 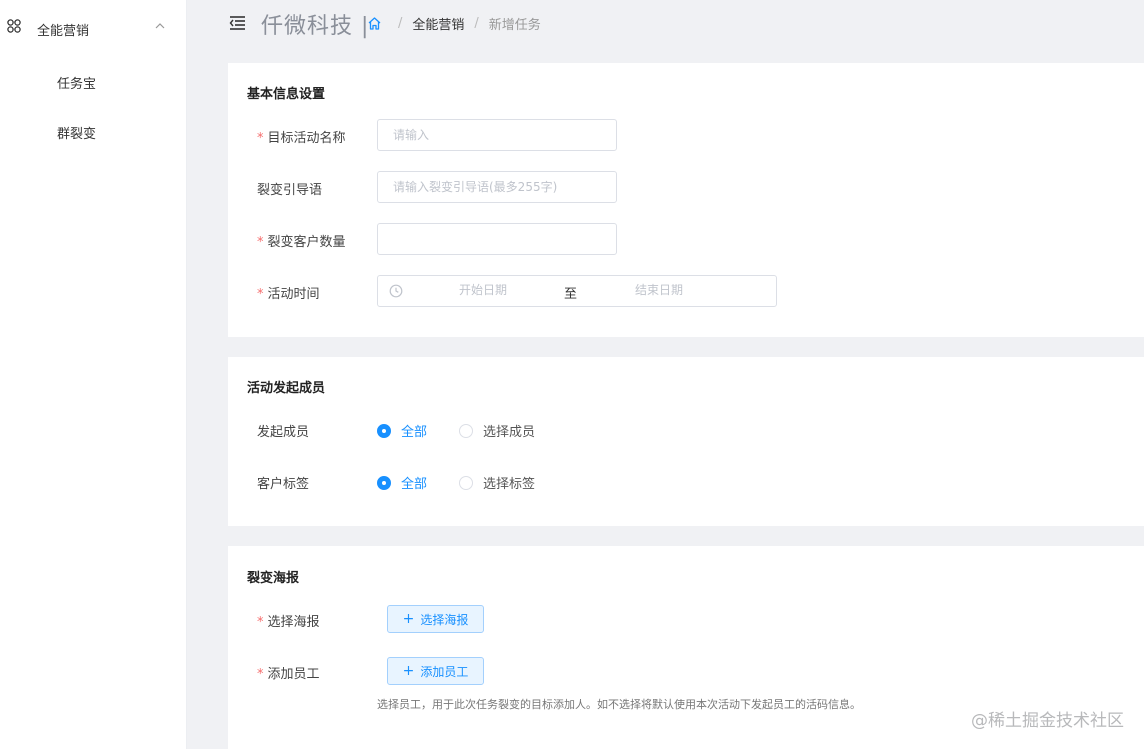 What do you see at coordinates (438, 23) in the screenshot?
I see `breadcrumb-marketing: 全能营销` at bounding box center [438, 23].